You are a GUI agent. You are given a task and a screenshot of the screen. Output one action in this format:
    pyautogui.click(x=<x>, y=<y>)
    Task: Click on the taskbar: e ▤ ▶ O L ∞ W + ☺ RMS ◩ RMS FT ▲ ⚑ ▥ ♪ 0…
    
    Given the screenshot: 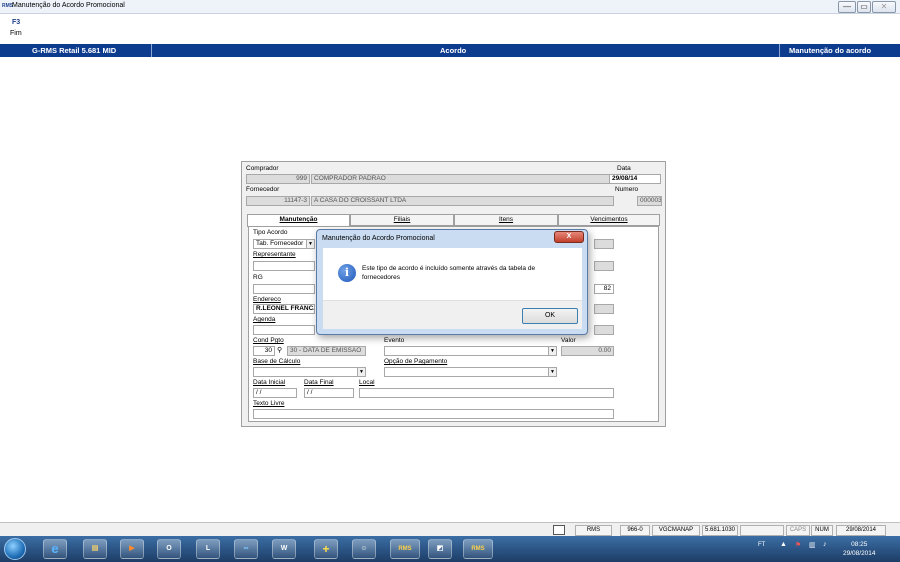 What is the action you would take?
    pyautogui.click(x=450, y=549)
    